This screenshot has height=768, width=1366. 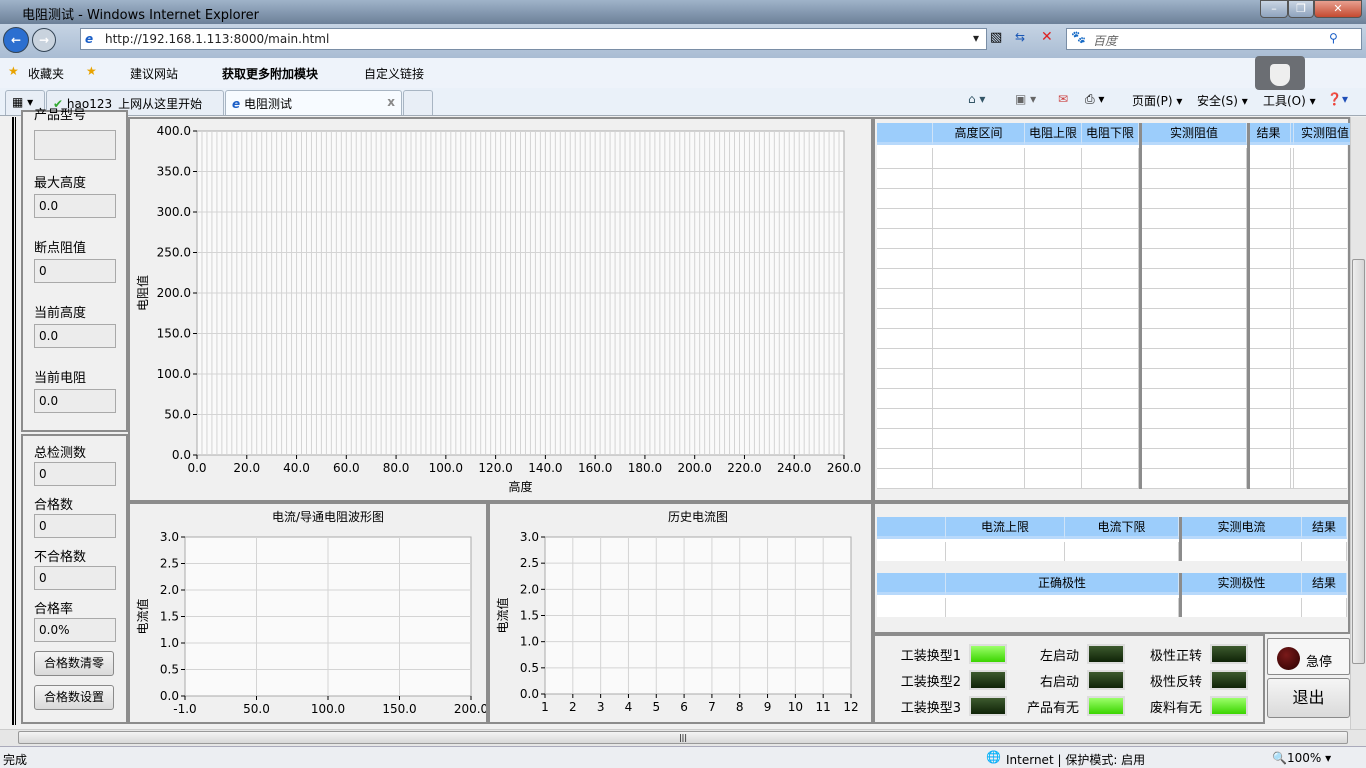 What do you see at coordinates (1274, 9) in the screenshot?
I see `minimize-button: –` at bounding box center [1274, 9].